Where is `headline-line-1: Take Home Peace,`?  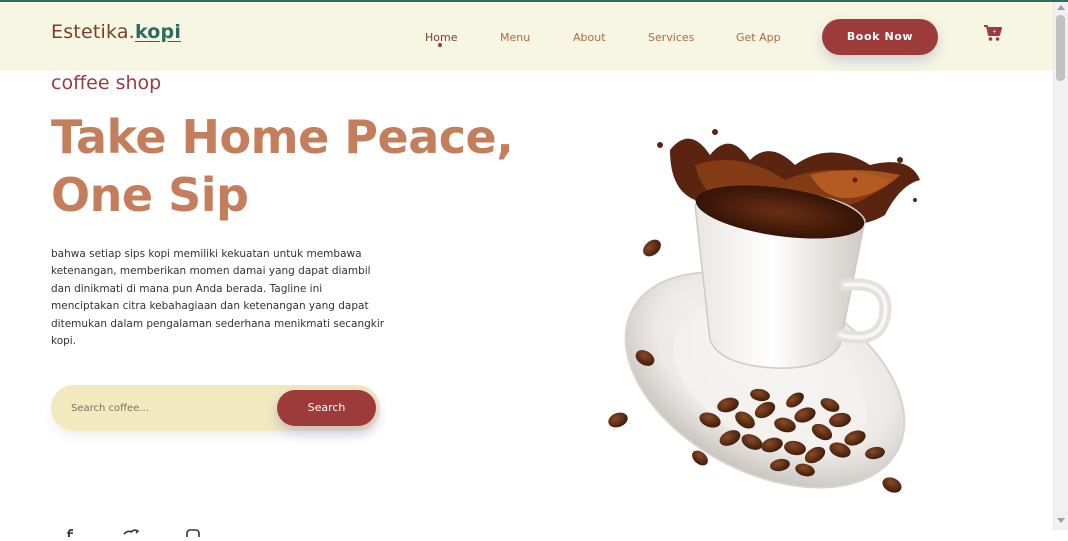 headline-line-1: Take Home Peace, is located at coordinates (282, 137).